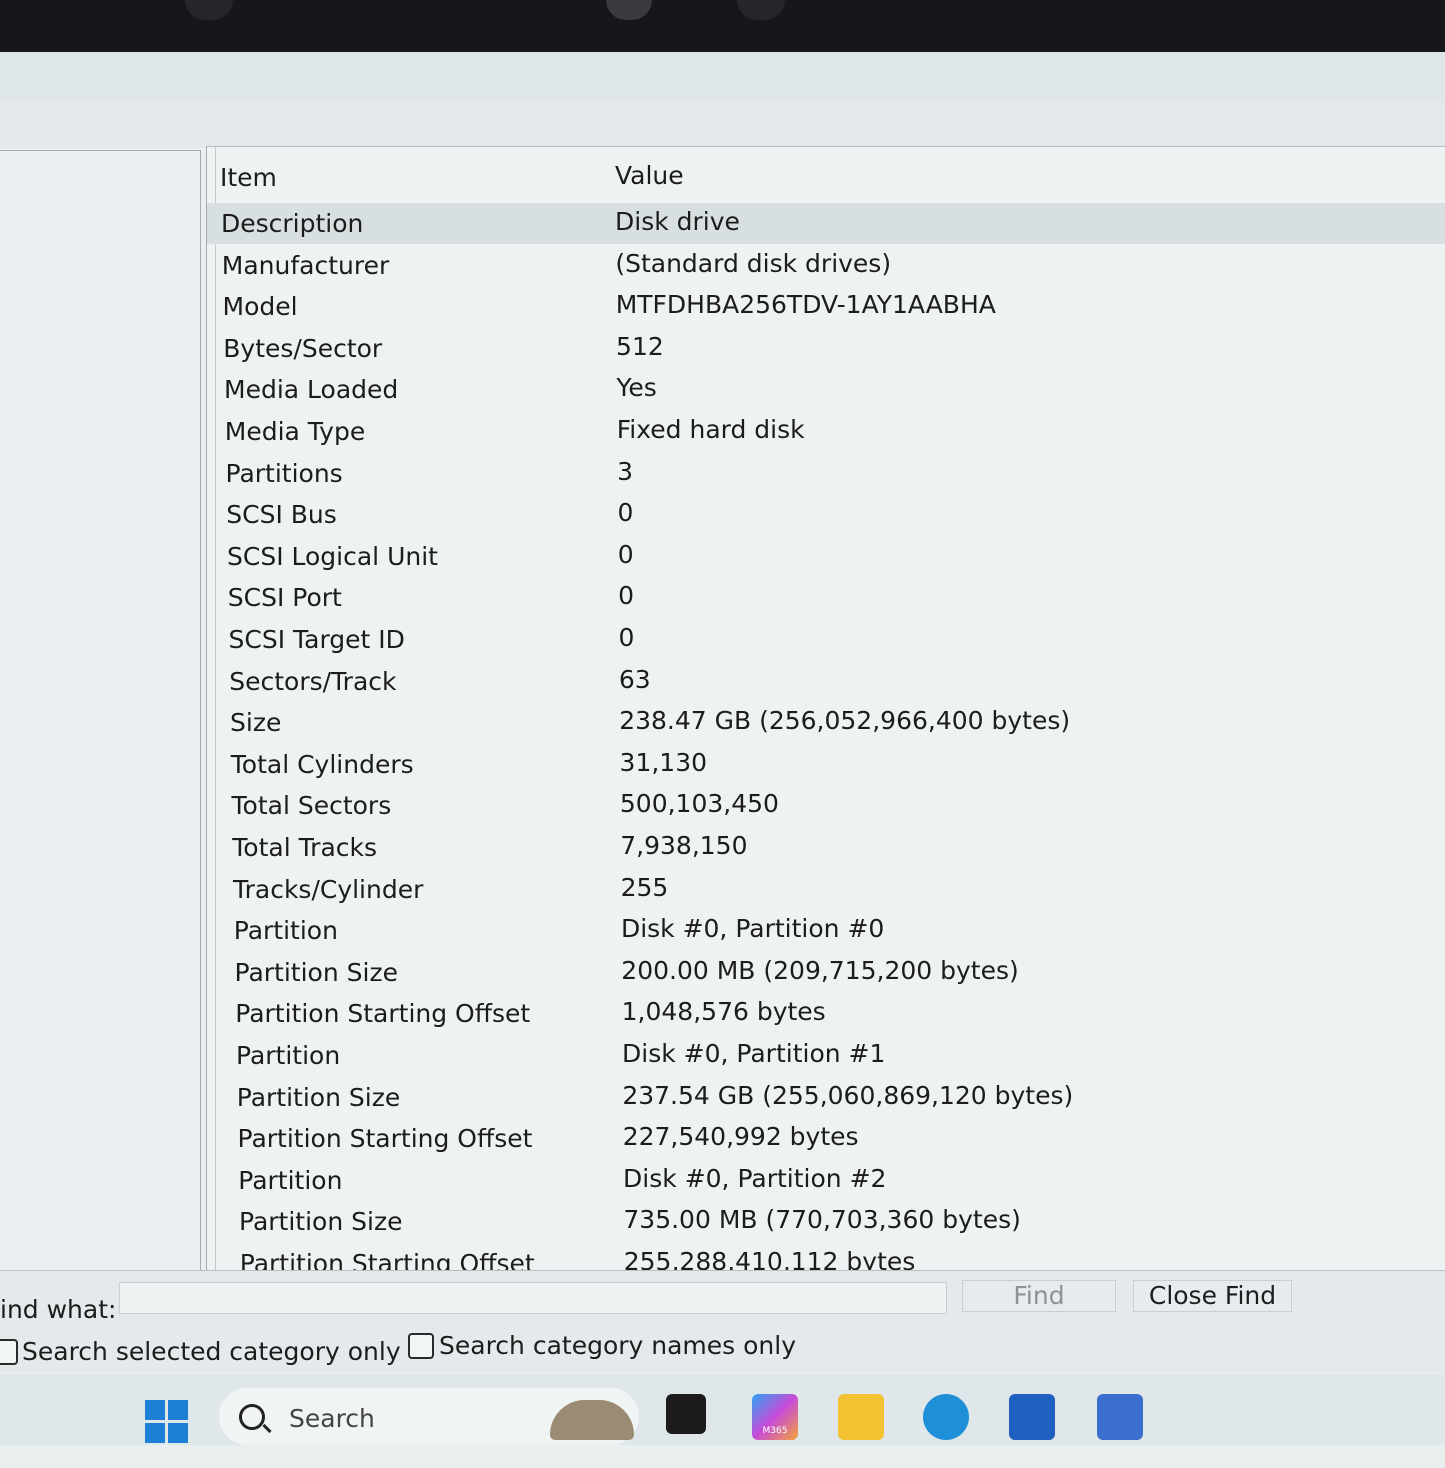 This screenshot has height=1468, width=1445. Describe the element at coordinates (316, 639) in the screenshot. I see `row-item-label: SCSI Target ID` at that location.